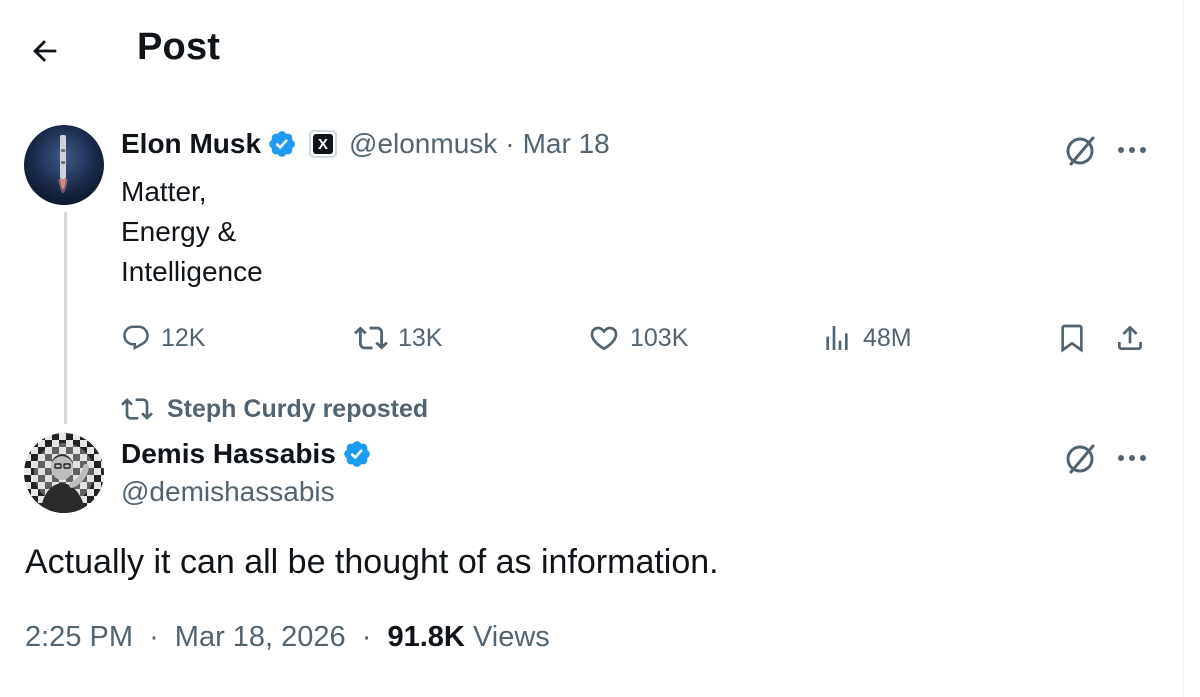 Image resolution: width=1200 pixels, height=697 pixels. I want to click on post-metadata: 2:25 PM · Mar 18, 2026 · 91.8K Views, so click(287, 637).